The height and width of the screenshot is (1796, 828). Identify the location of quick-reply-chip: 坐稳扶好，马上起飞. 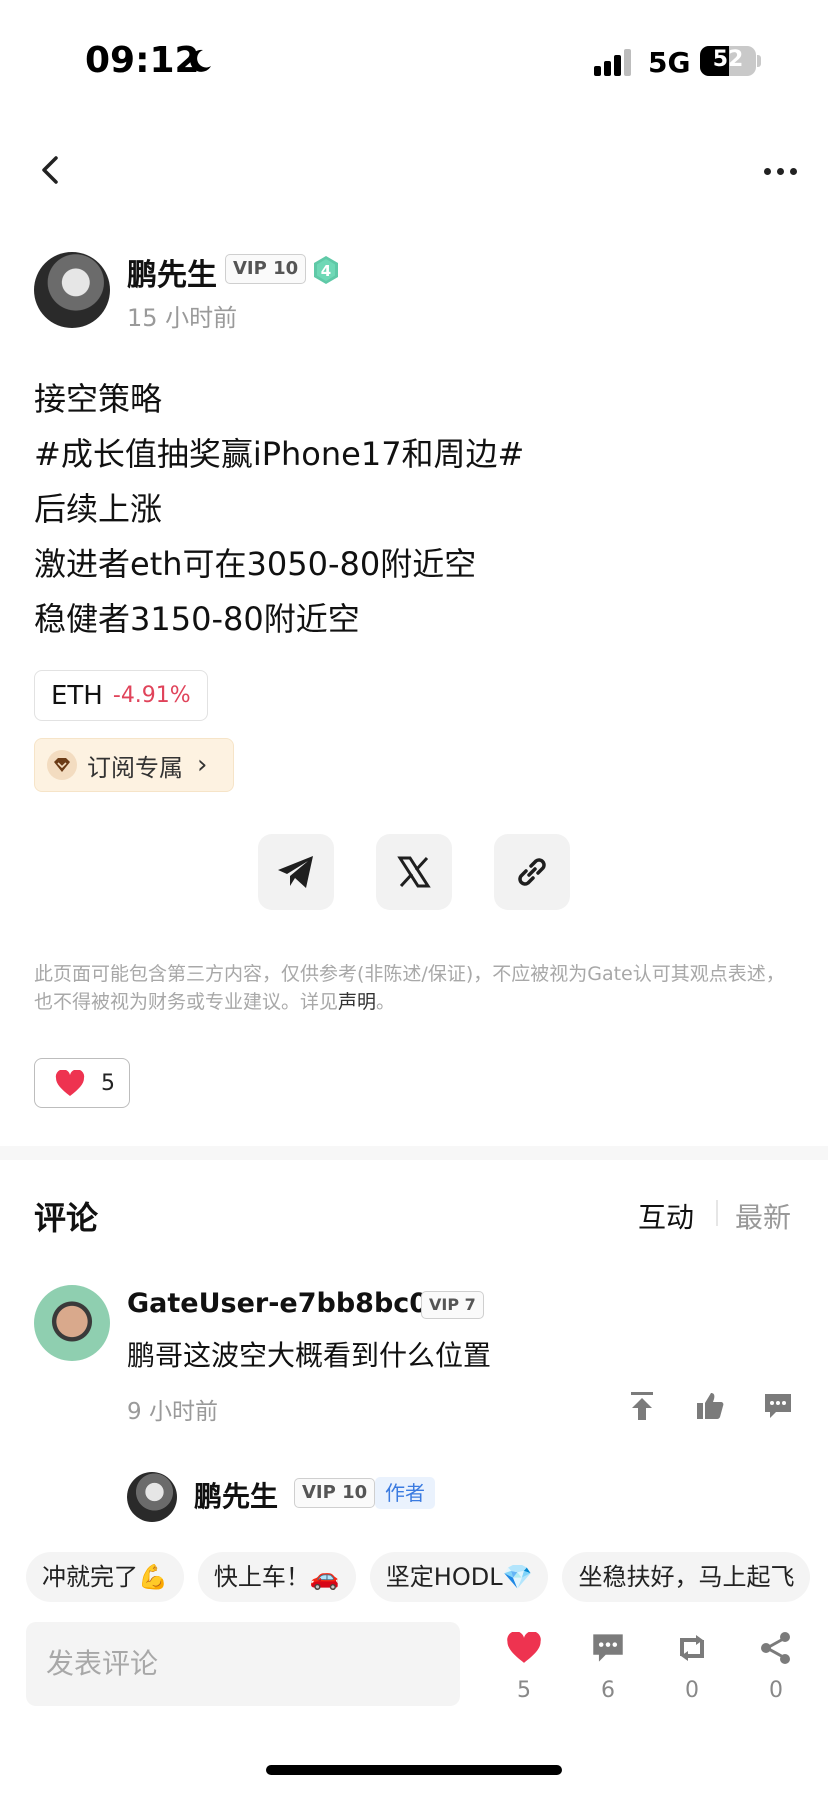
(686, 1577).